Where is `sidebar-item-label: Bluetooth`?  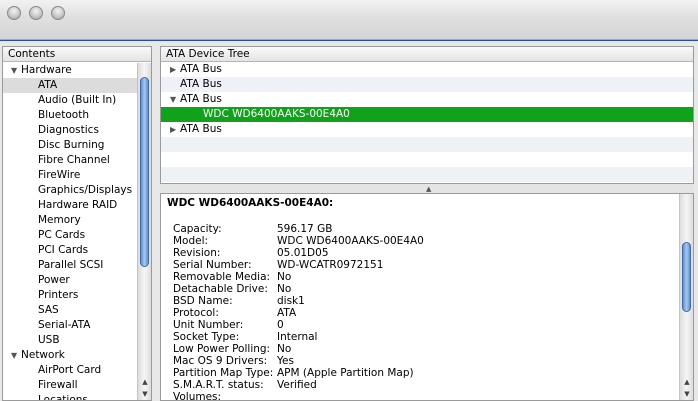 sidebar-item-label: Bluetooth is located at coordinates (63, 115).